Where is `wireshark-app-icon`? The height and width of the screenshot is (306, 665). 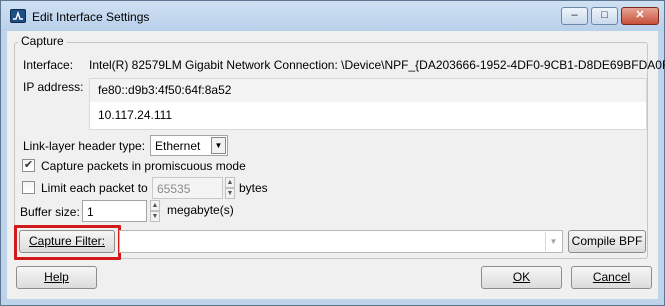
wireshark-app-icon is located at coordinates (18, 16).